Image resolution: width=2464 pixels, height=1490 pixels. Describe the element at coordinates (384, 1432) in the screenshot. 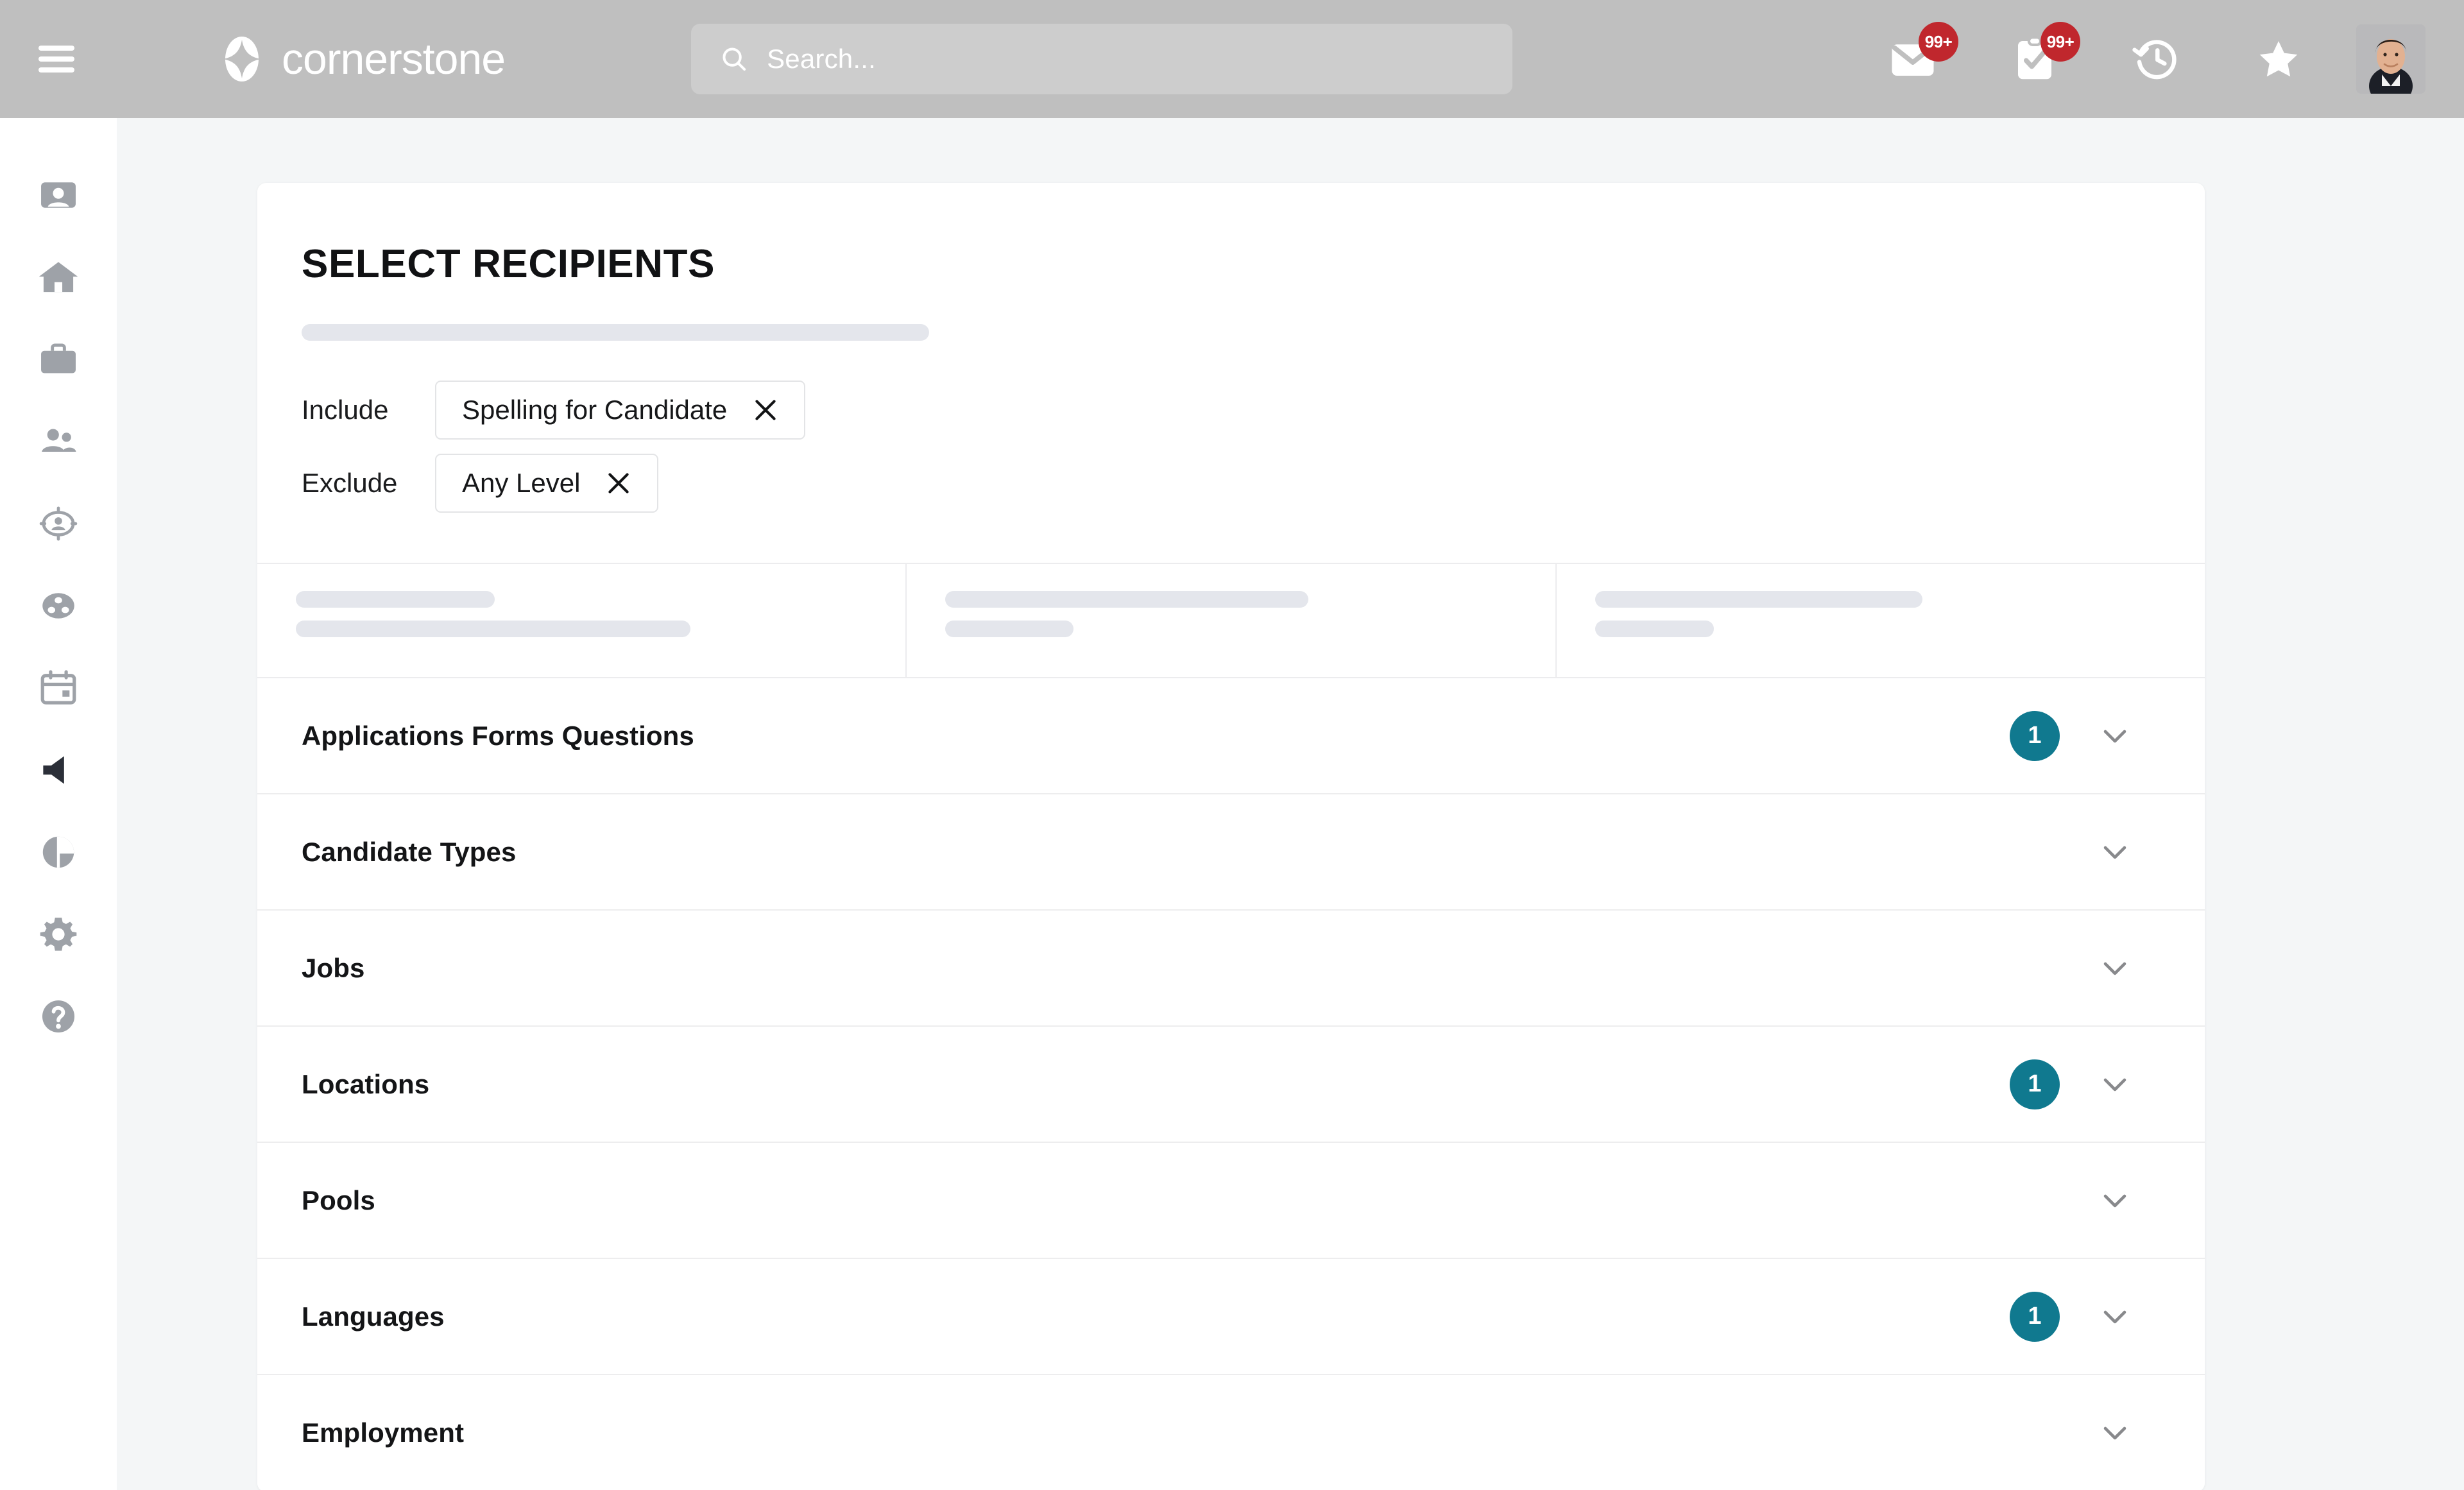

I see `accordion-label: Employment` at that location.